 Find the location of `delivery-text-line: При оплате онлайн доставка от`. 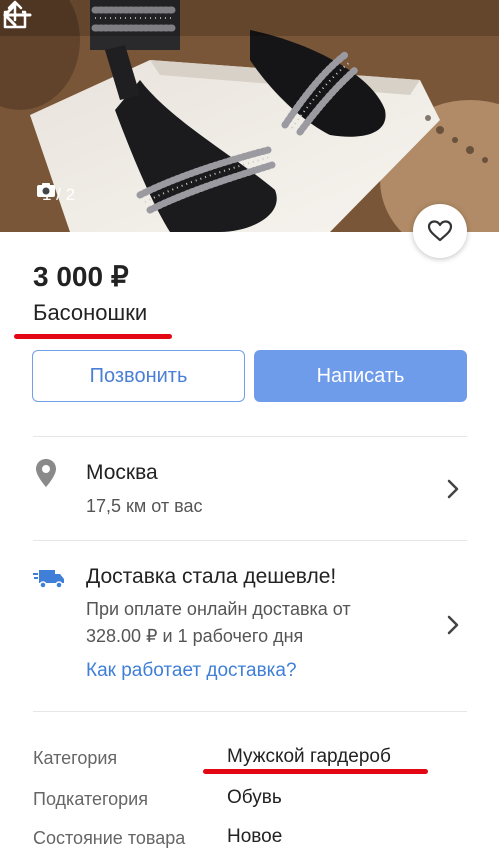

delivery-text-line: При оплате онлайн доставка от is located at coordinates (218, 609).